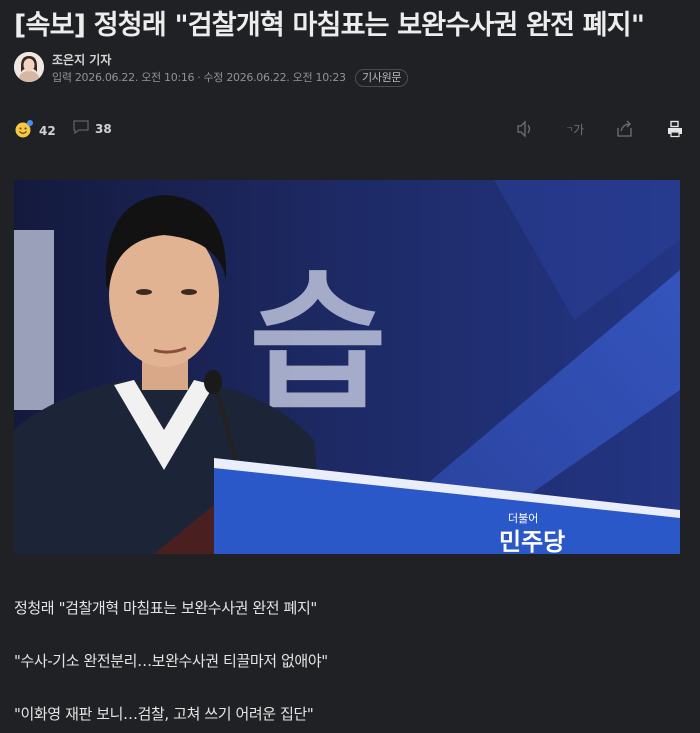 The width and height of the screenshot is (700, 733). Describe the element at coordinates (81, 128) in the screenshot. I see `comment-icon` at that location.